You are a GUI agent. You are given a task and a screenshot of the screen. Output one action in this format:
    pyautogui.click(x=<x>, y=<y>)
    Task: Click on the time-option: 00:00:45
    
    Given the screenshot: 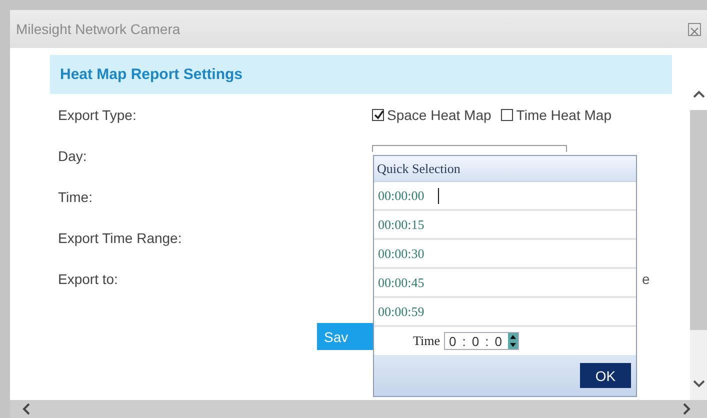 What is the action you would take?
    pyautogui.click(x=505, y=283)
    